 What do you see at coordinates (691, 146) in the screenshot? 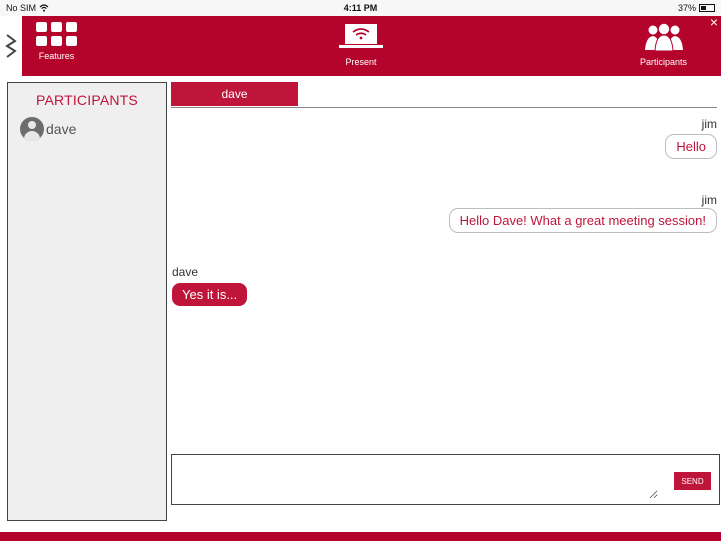
I see `message-bubble-outgoing: Hello` at bounding box center [691, 146].